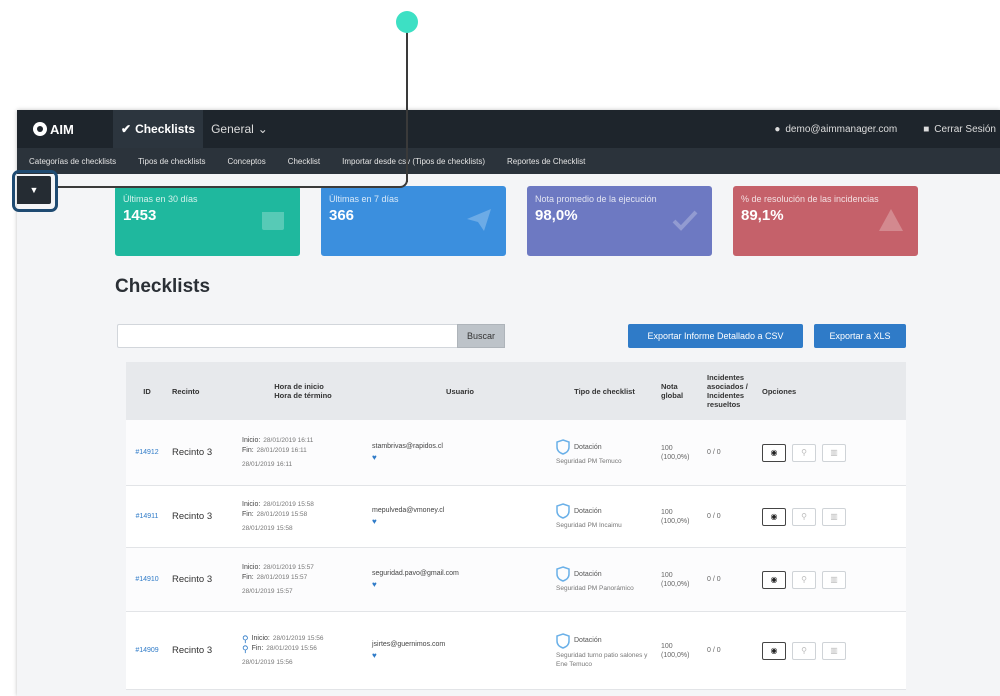  Describe the element at coordinates (146, 452) in the screenshot. I see `checklist-id-link: #14912` at that location.